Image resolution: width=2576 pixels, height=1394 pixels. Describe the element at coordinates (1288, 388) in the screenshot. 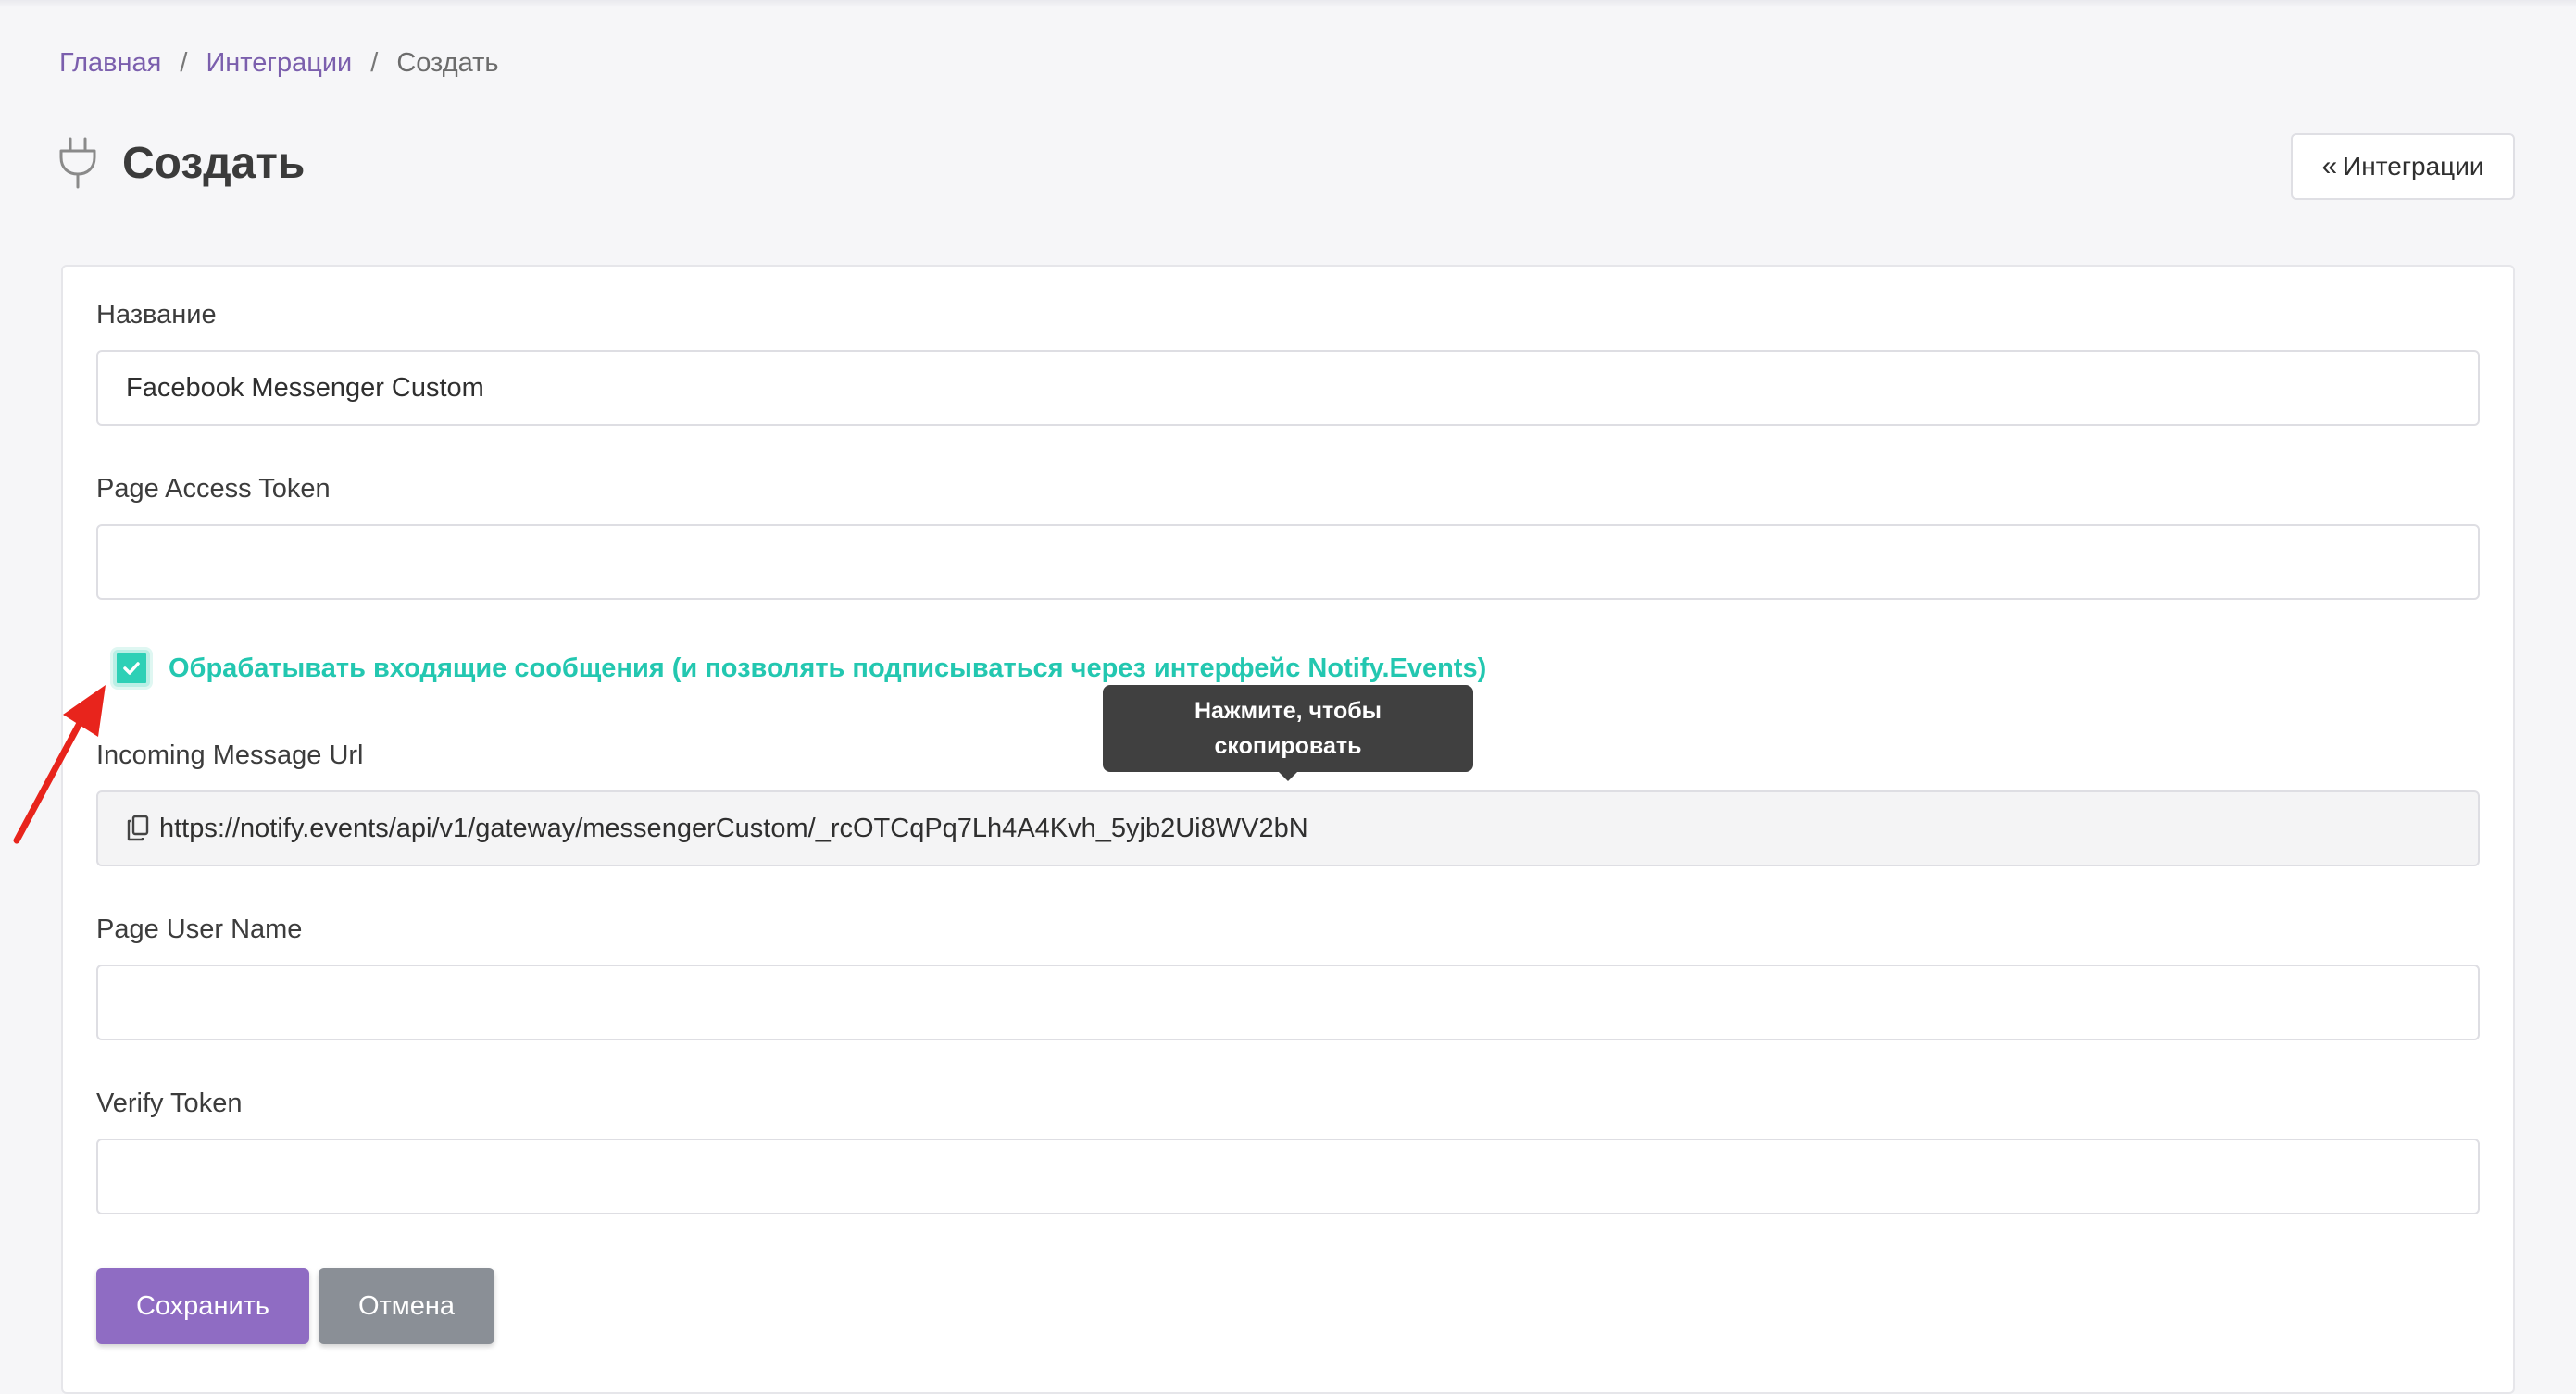

I see `name-input` at that location.